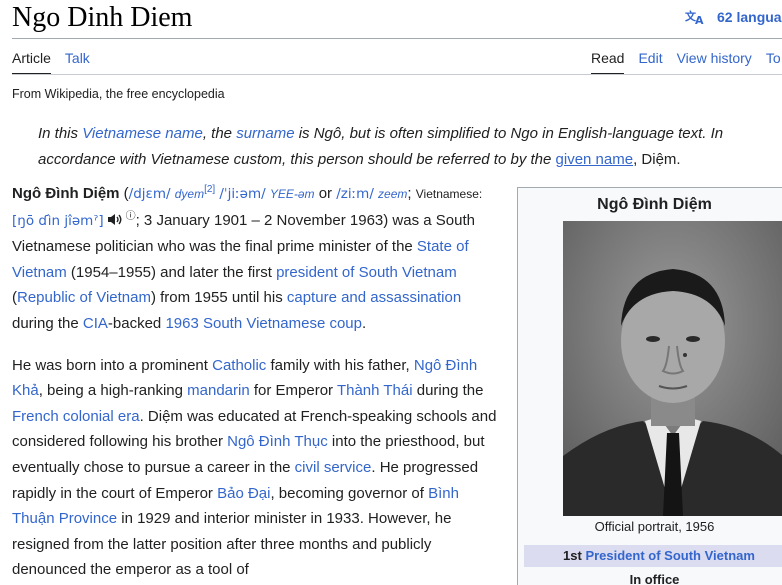  What do you see at coordinates (219, 133) in the screenshot?
I see `hatnote-text: , the` at bounding box center [219, 133].